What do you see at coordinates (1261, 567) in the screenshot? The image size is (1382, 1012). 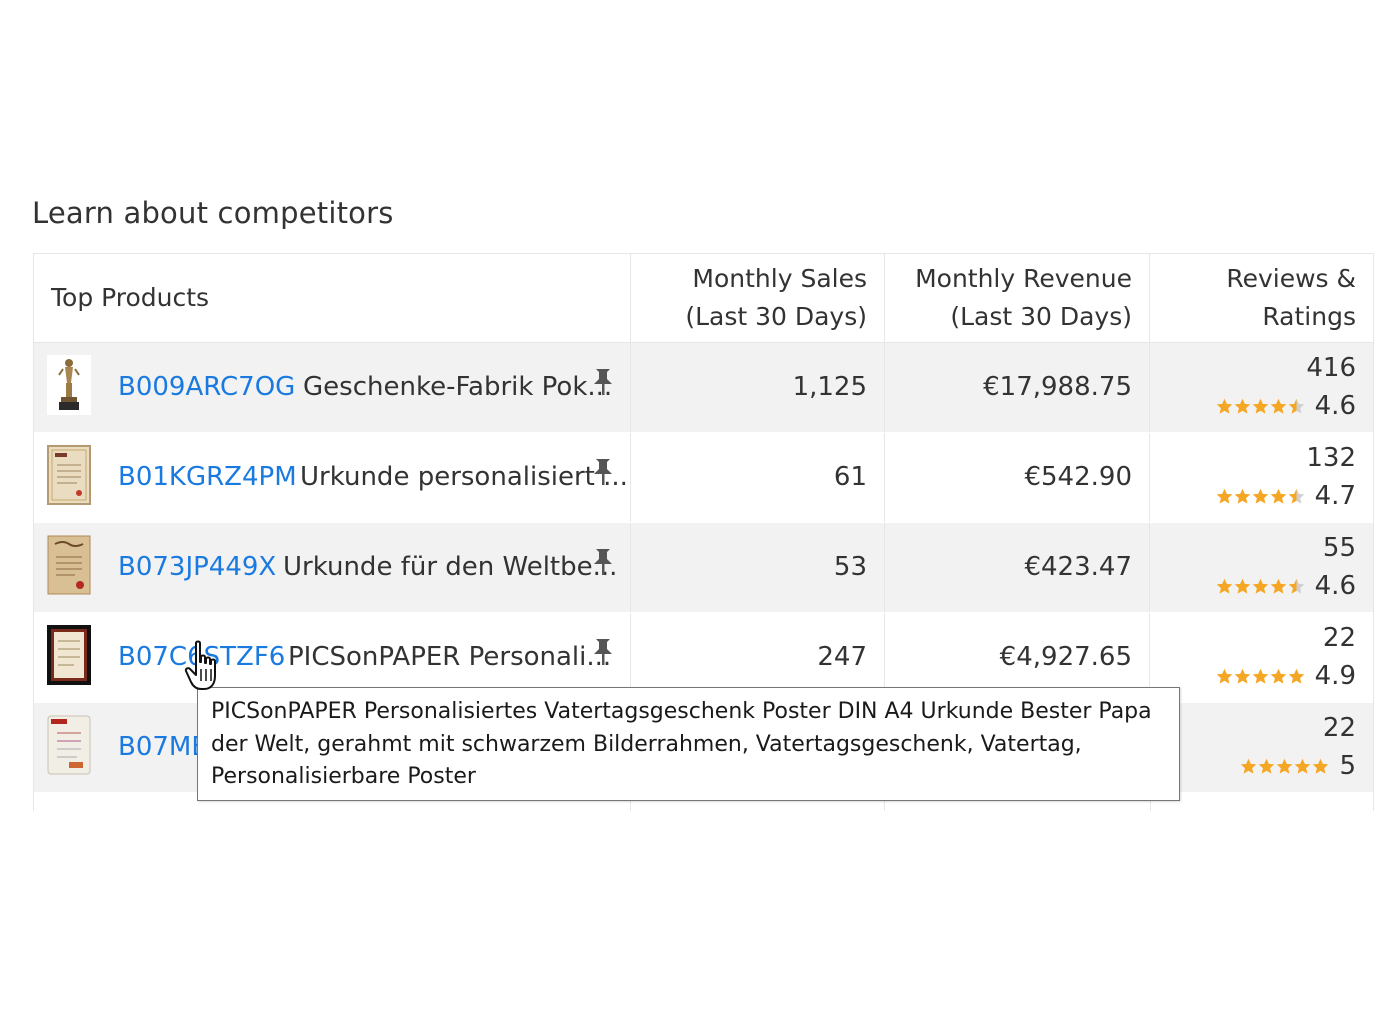 I see `reviews-cell: 55 4.6` at bounding box center [1261, 567].